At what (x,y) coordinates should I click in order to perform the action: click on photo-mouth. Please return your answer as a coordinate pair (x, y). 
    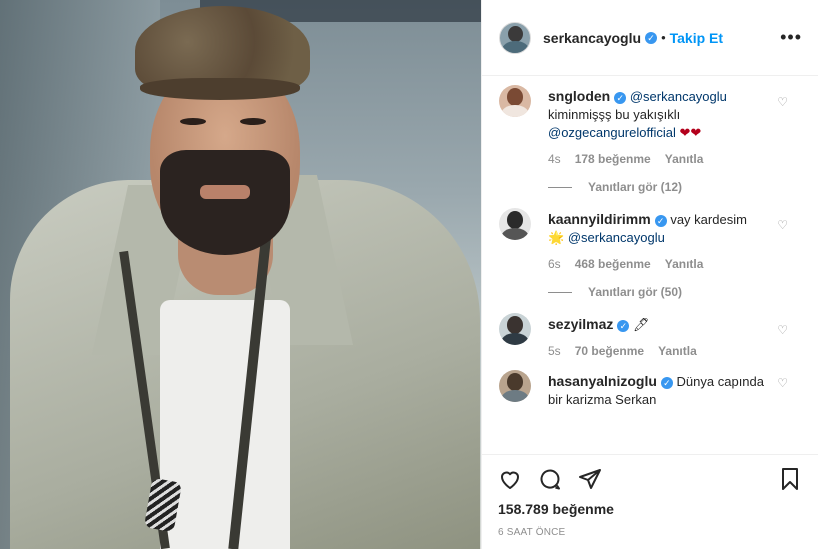
    Looking at the image, I should click on (225, 192).